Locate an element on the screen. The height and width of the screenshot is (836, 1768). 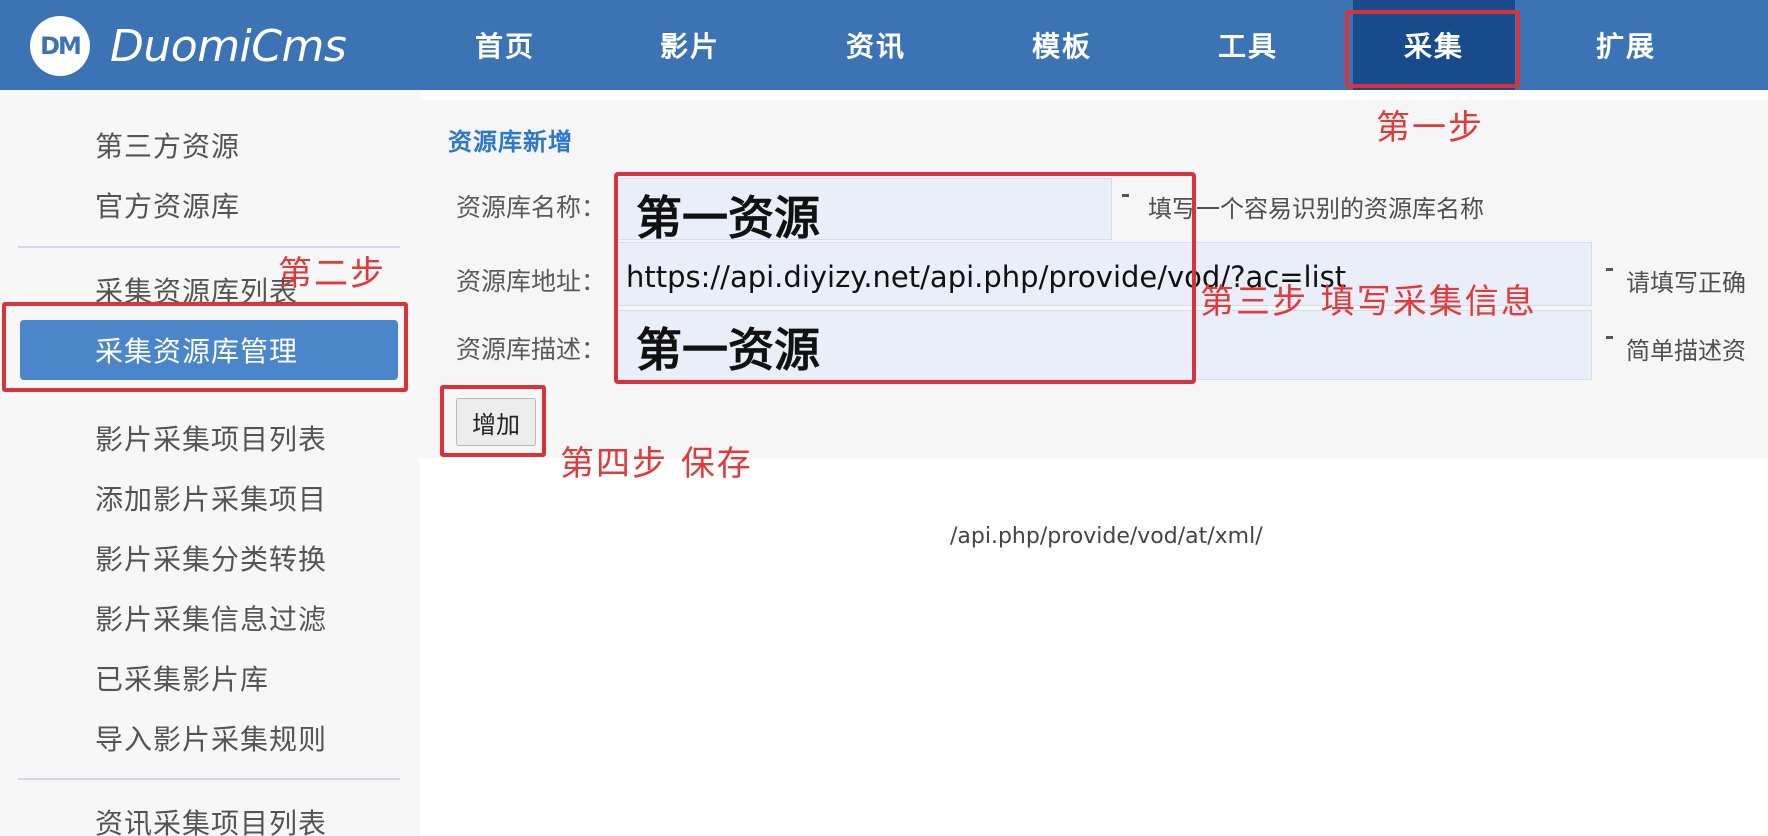
sidebar-item-import-rules: 导入影片采集规则 is located at coordinates (211, 738).